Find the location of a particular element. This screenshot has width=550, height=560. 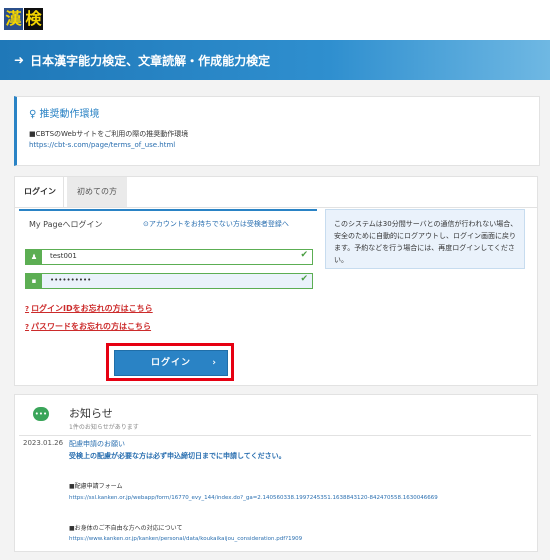

tab-divider is located at coordinates (276, 207).